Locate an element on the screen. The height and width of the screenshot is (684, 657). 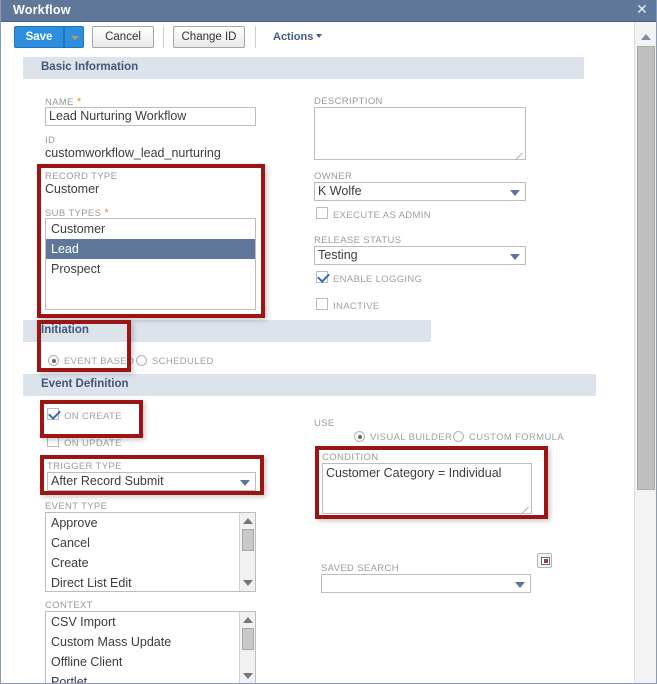
section-title: Initiation is located at coordinates (65, 330).